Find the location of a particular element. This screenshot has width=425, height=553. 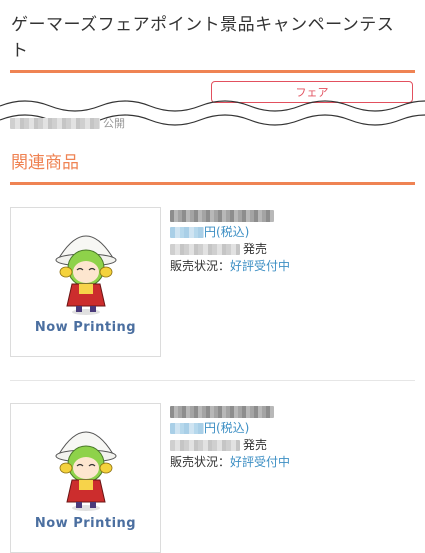

title-underline is located at coordinates (212, 71).